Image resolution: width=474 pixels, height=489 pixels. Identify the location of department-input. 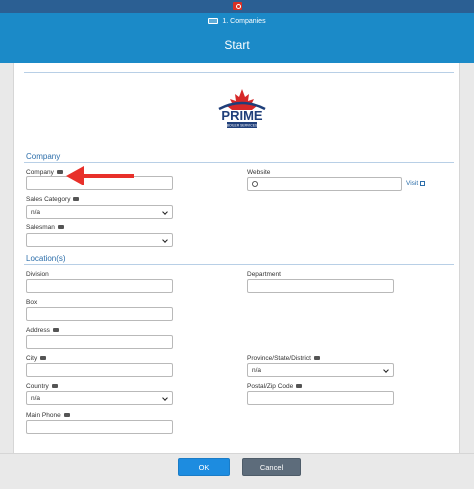
(320, 286).